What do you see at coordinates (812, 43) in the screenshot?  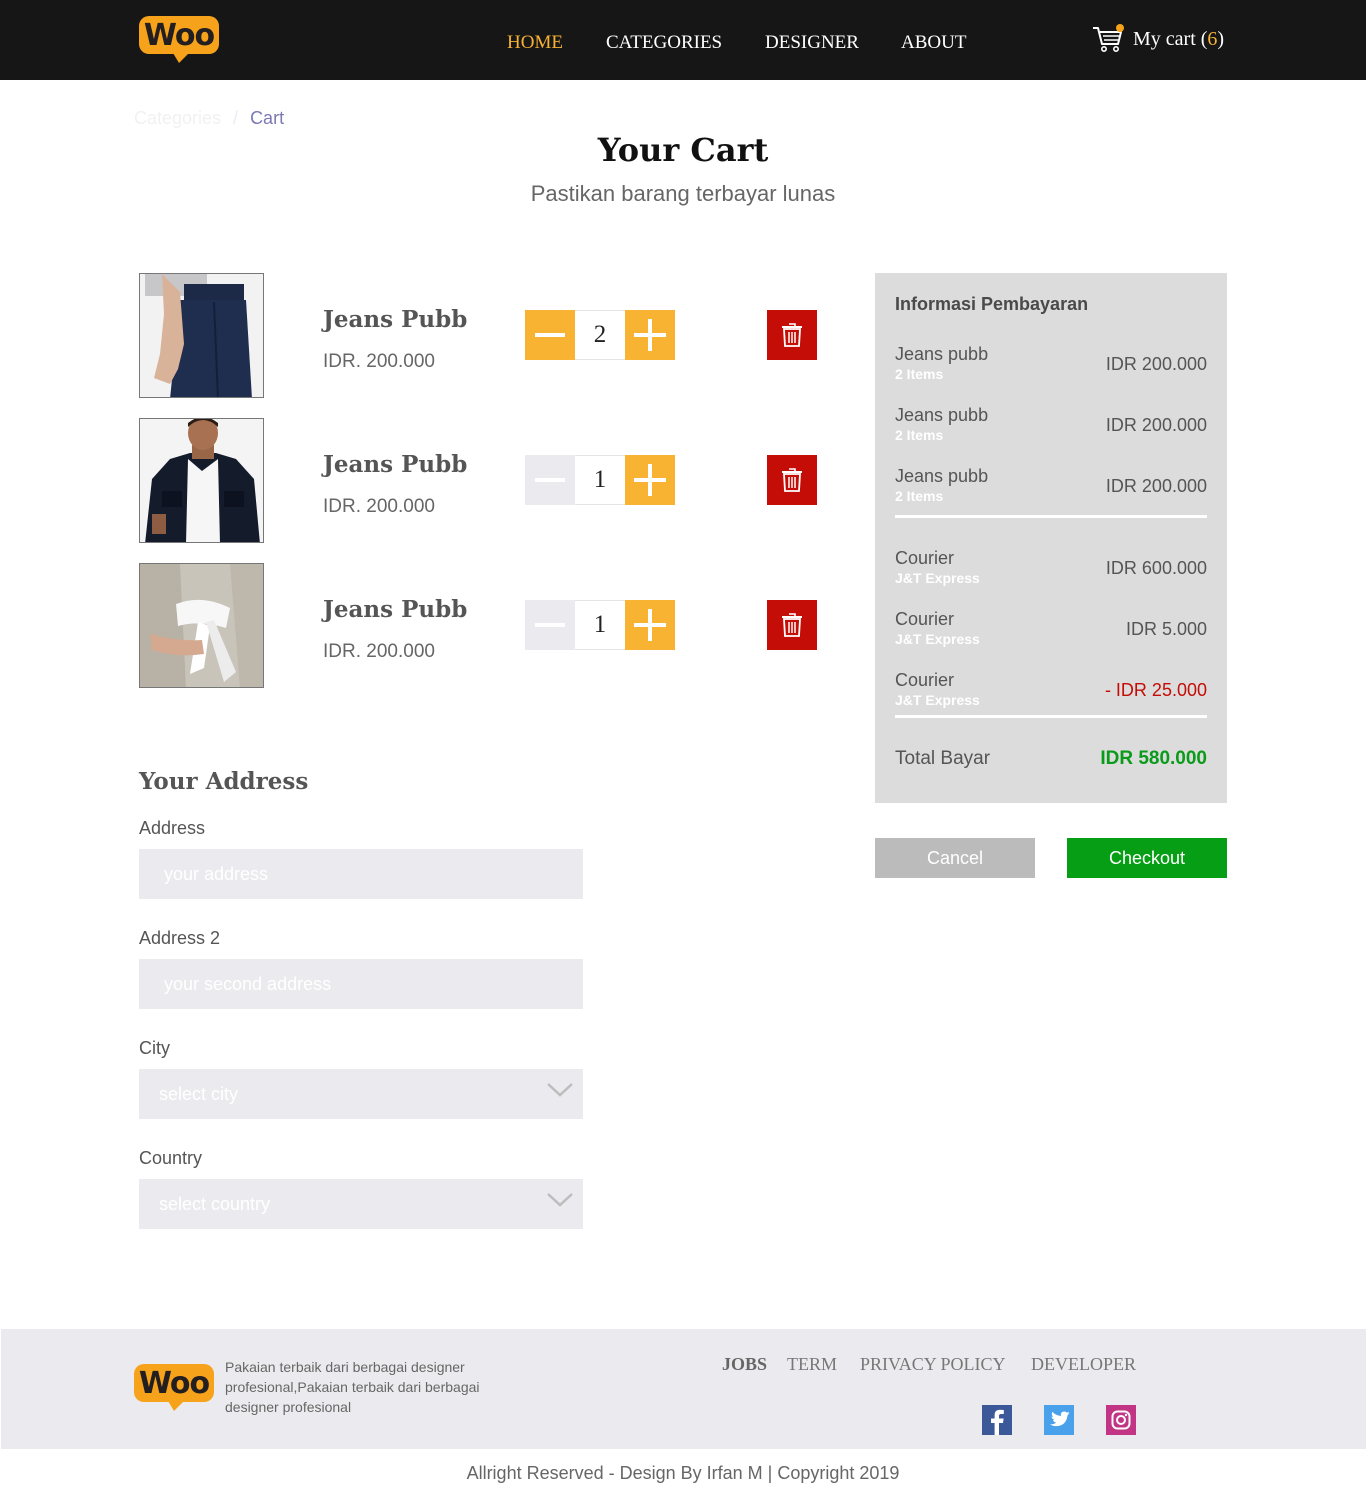 I see `nav-designer: DESIGNER` at bounding box center [812, 43].